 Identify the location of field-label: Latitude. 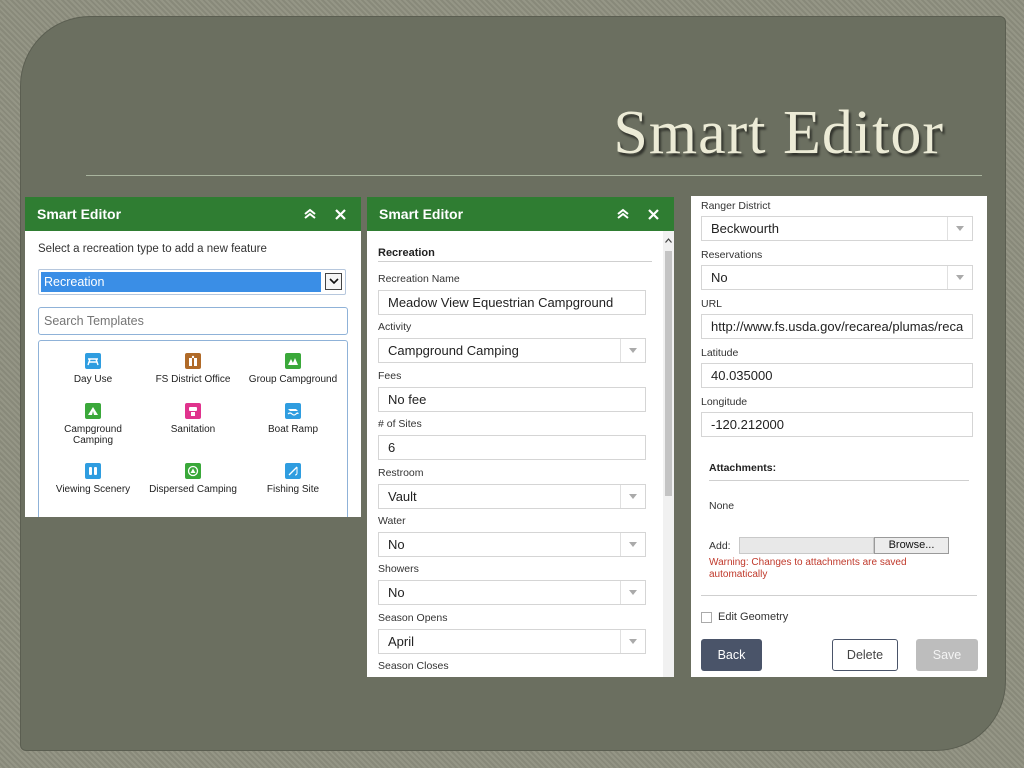
(720, 353).